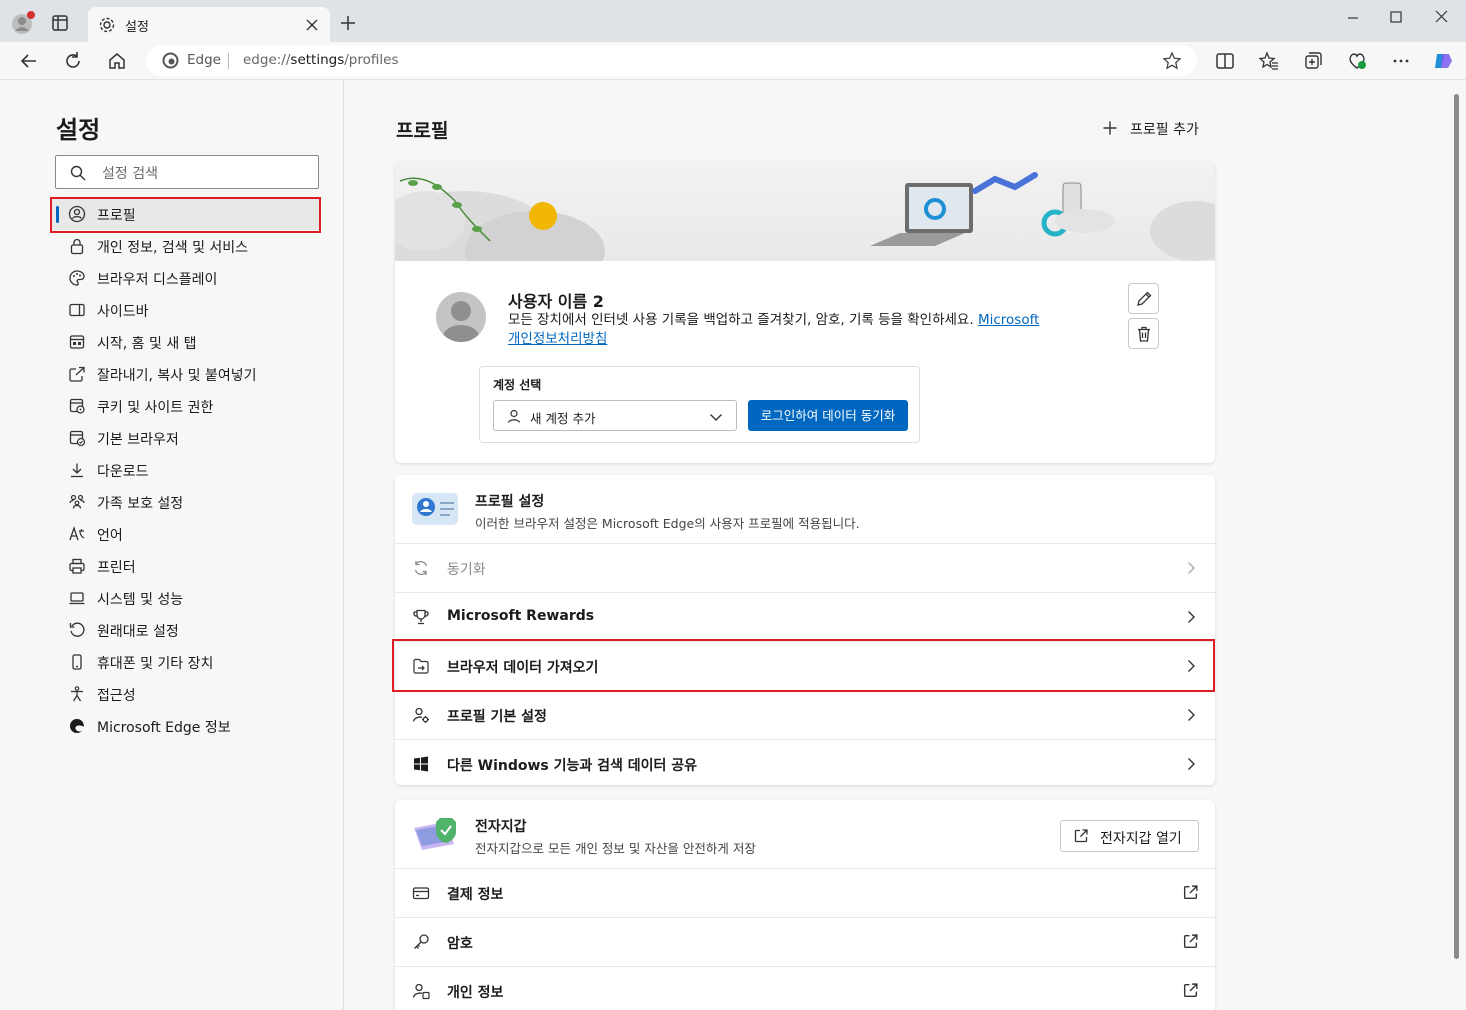 The image size is (1466, 1010). What do you see at coordinates (1456, 526) in the screenshot?
I see `scrollbar-thumb` at bounding box center [1456, 526].